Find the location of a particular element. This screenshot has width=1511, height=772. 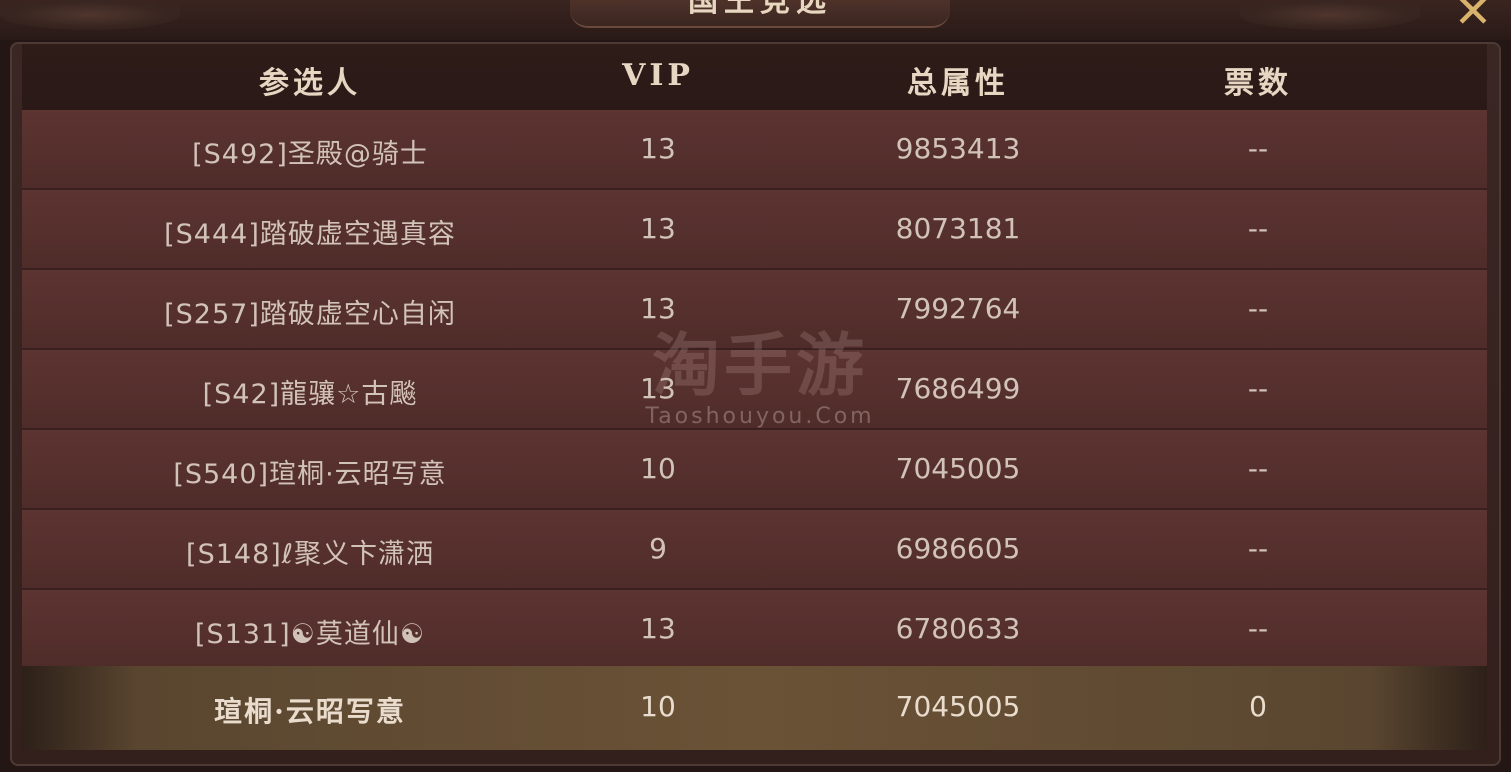

candidate-power: 8073181 is located at coordinates (958, 228).